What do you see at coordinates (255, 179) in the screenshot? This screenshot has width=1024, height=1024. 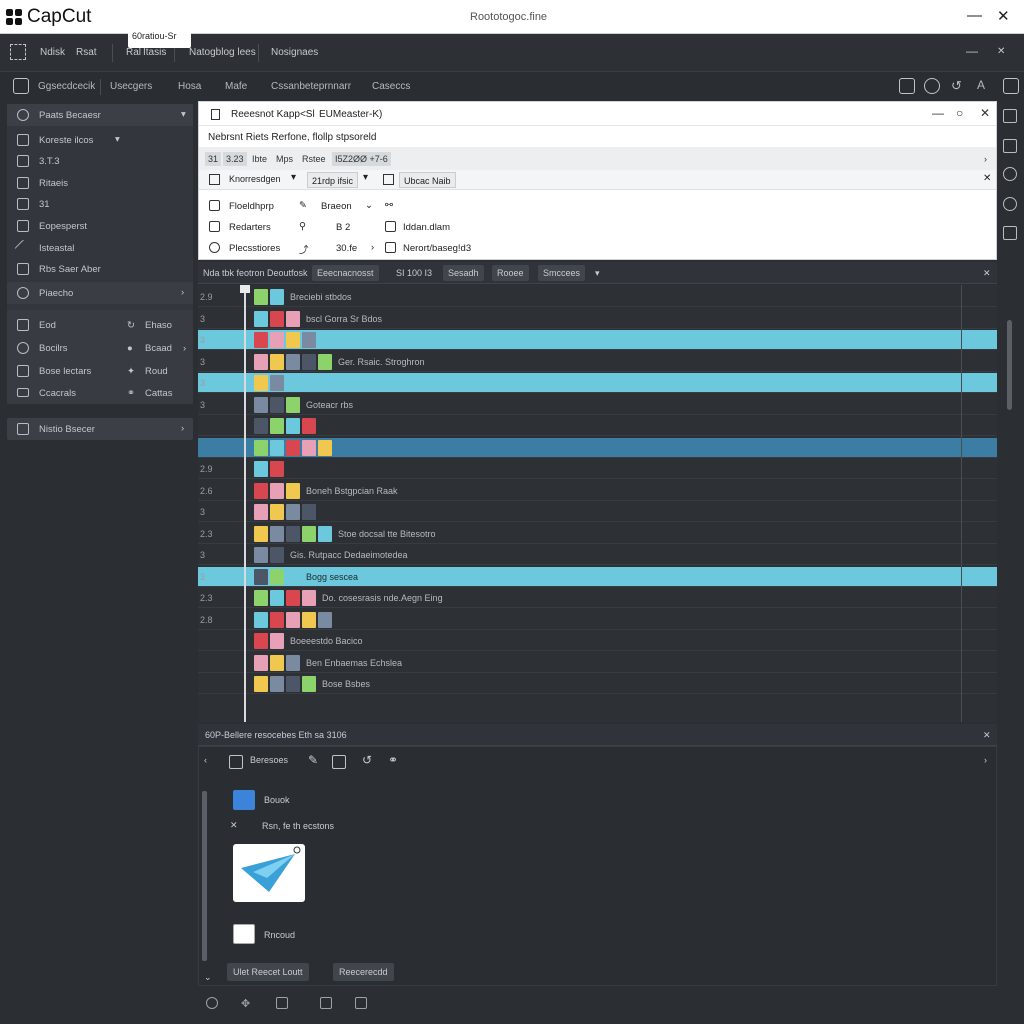 I see `combo-label: Knorresdgen` at bounding box center [255, 179].